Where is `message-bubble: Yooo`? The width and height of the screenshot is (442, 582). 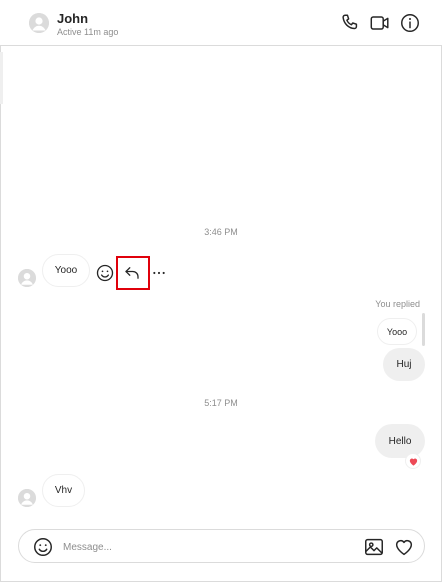 message-bubble: Yooo is located at coordinates (66, 270).